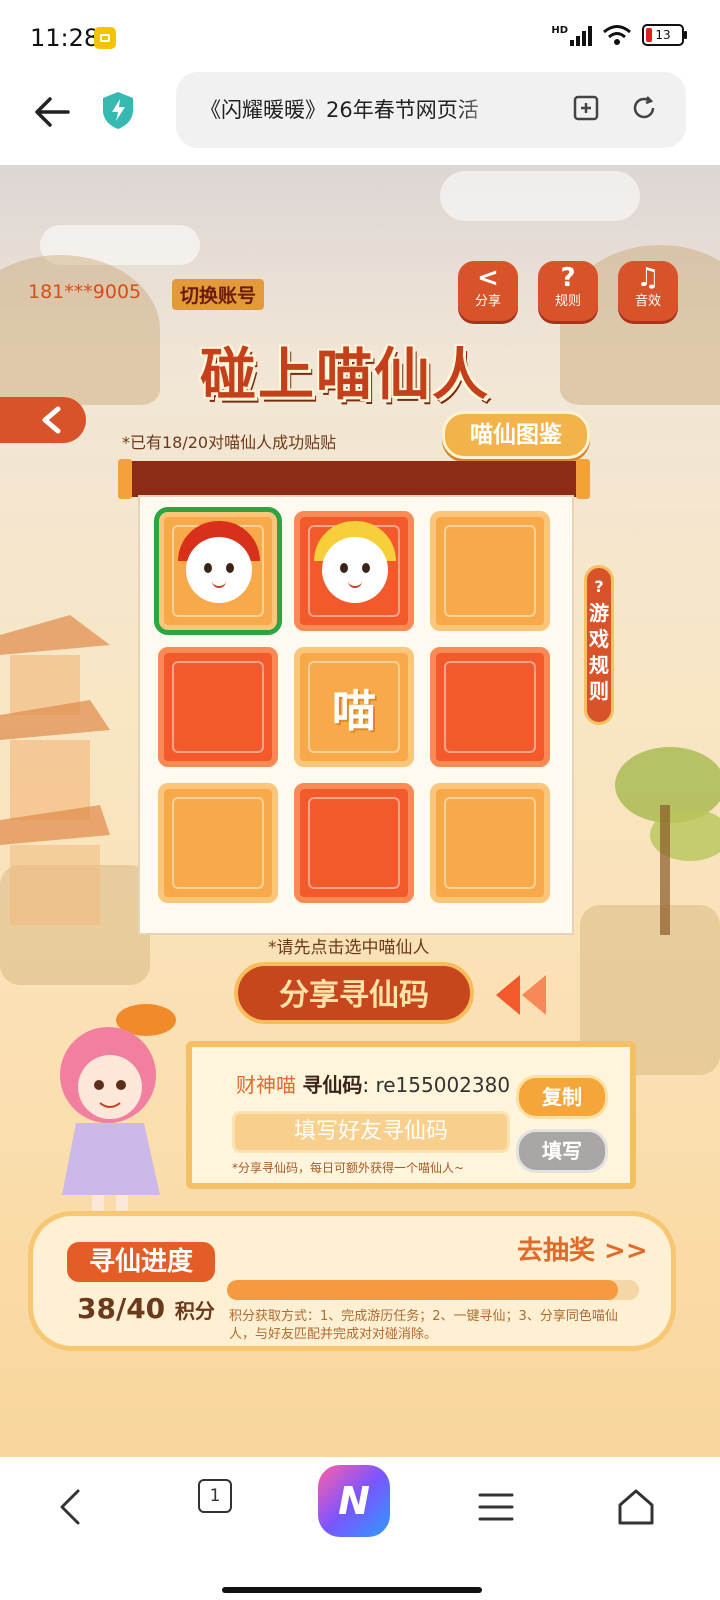 This screenshot has width=720, height=1600. I want to click on shield-icon, so click(118, 110).